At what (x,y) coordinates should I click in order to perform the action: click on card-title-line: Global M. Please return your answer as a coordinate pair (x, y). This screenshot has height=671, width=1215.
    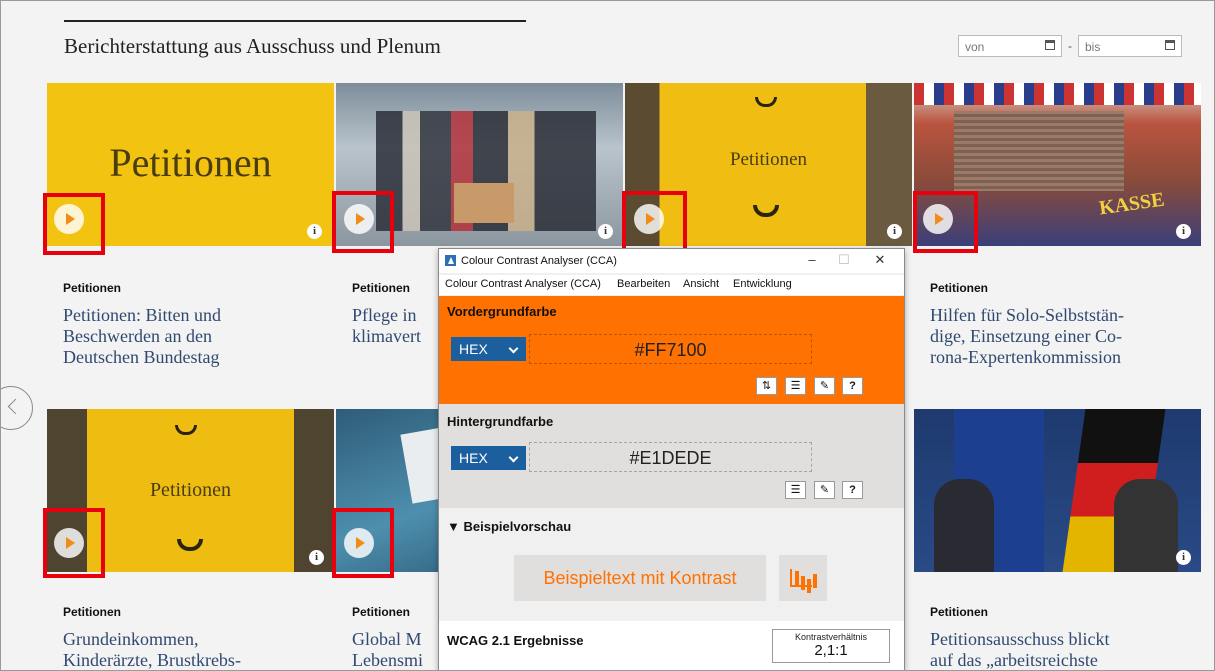
    Looking at the image, I should click on (387, 639).